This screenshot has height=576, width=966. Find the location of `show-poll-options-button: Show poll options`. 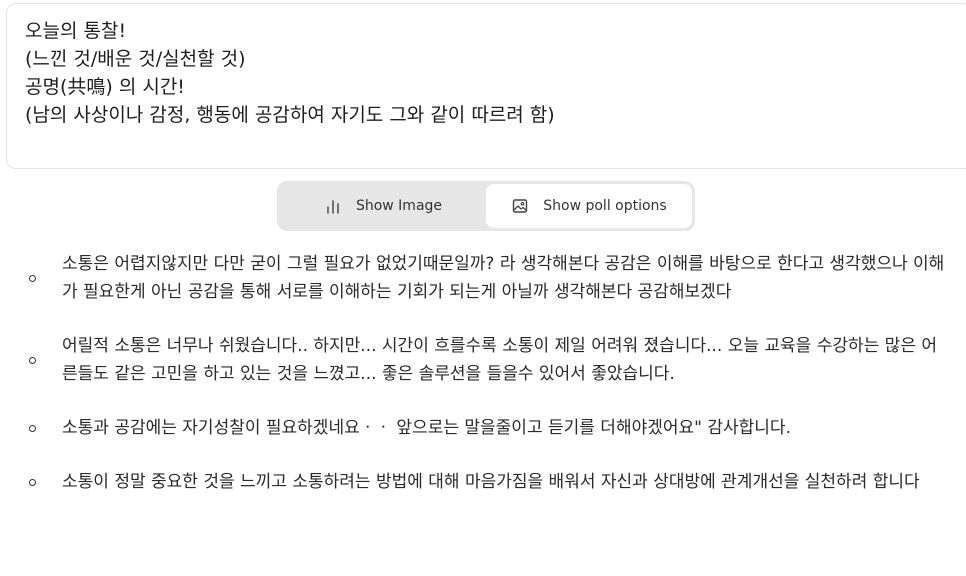

show-poll-options-button: Show poll options is located at coordinates (589, 206).